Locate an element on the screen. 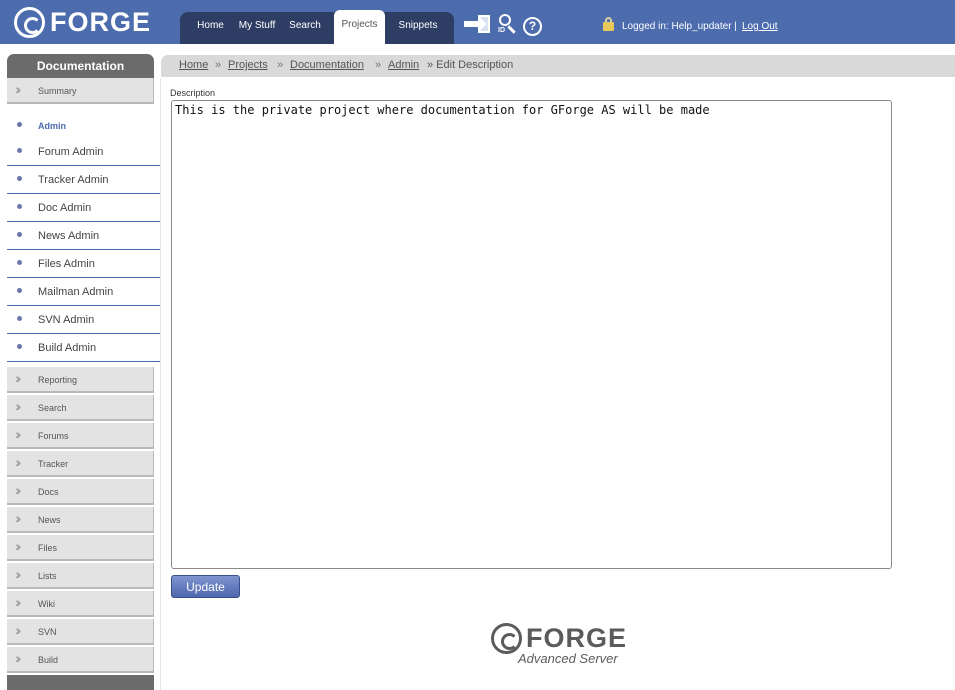  search-id-icon: ID is located at coordinates (508, 25).